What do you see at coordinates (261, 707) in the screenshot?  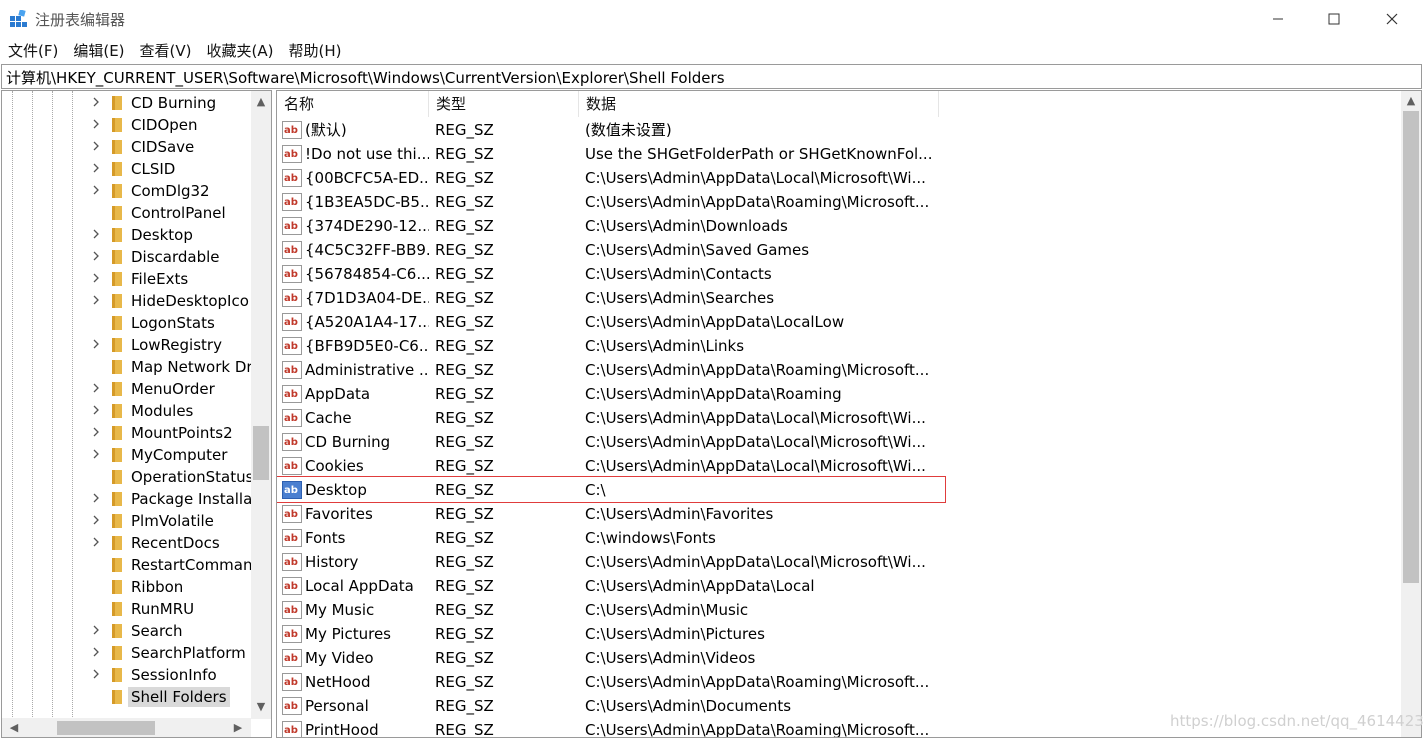 I see `scroll-down-icon: ▼` at bounding box center [261, 707].